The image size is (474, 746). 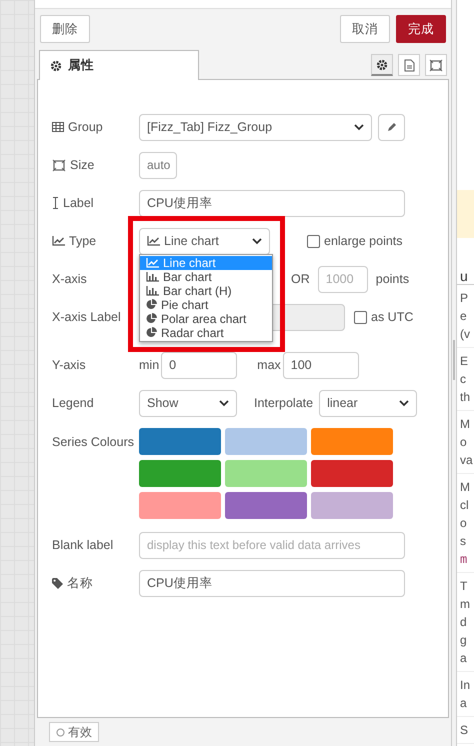 What do you see at coordinates (465, 334) in the screenshot?
I see `help-text: (v` at bounding box center [465, 334].